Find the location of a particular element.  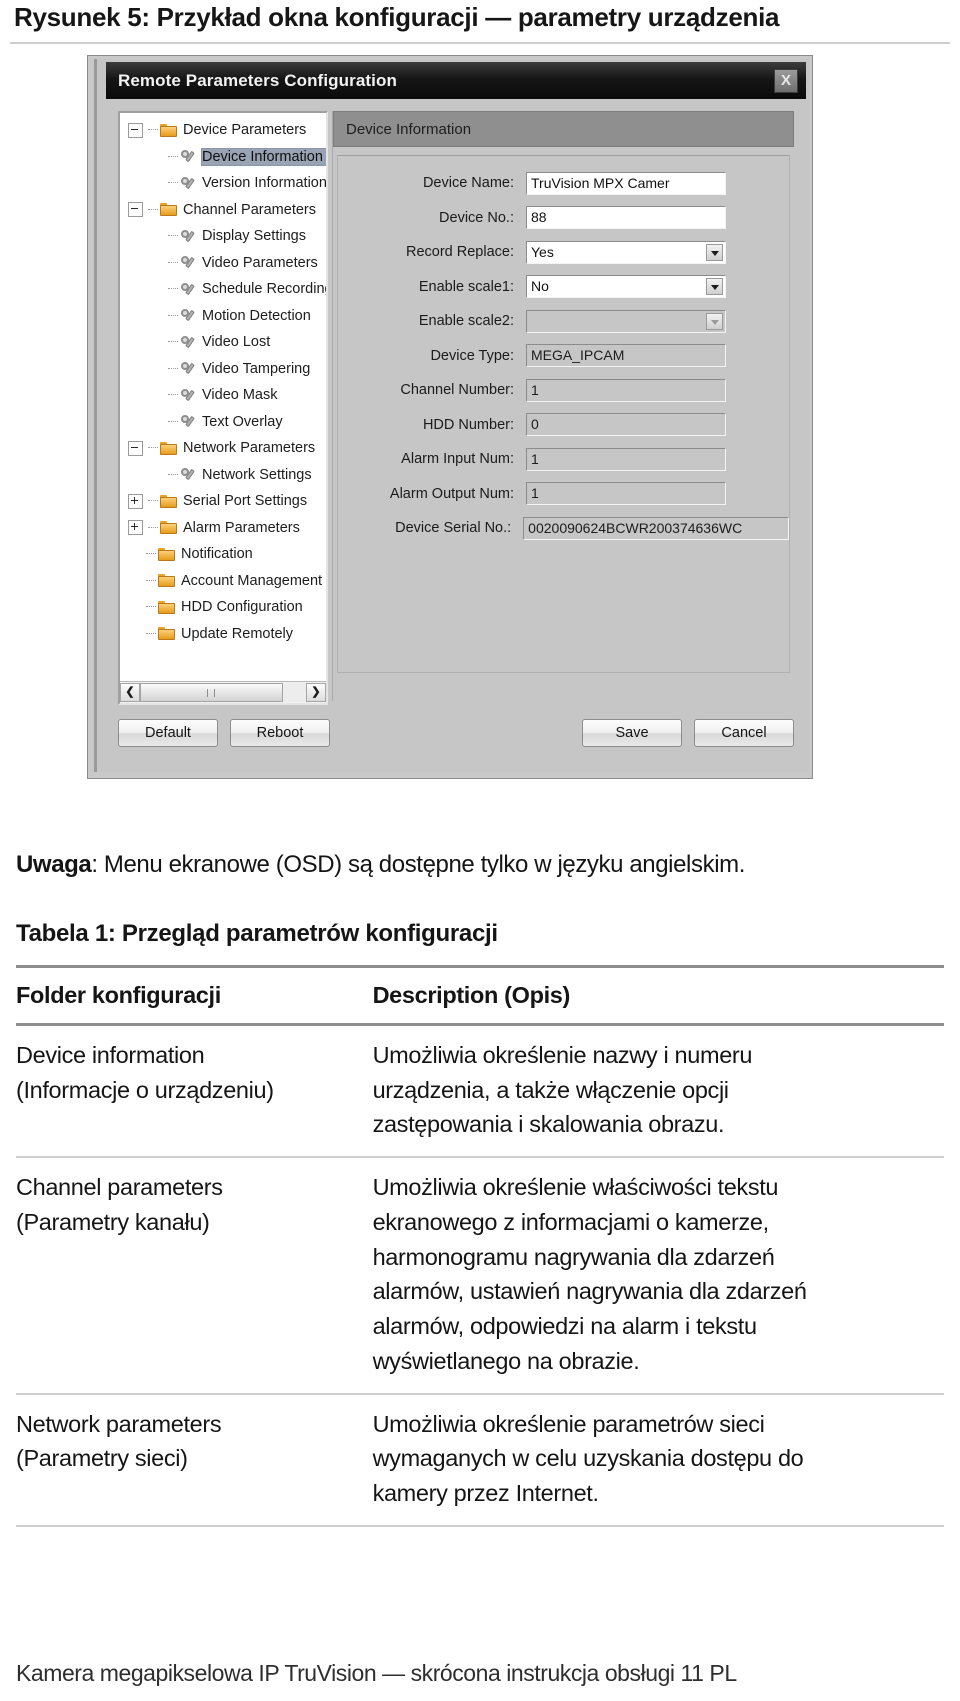

tree-item-notification: Notification is located at coordinates (223, 554).